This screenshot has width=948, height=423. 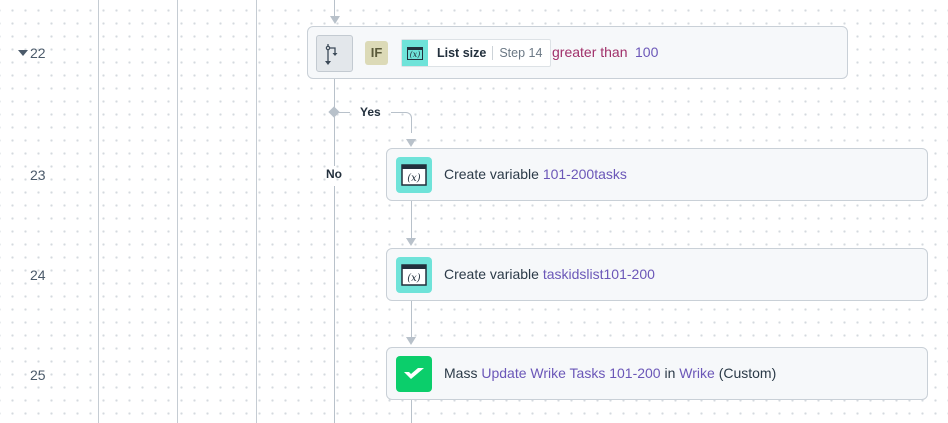 What do you see at coordinates (657, 174) in the screenshot?
I see `create-variable-step: (x) Create variable 101-200tasks` at bounding box center [657, 174].